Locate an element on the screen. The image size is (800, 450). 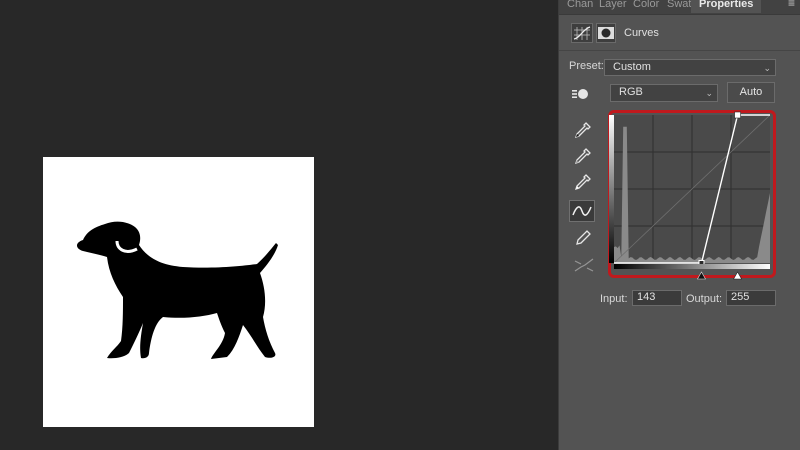
header-divider is located at coordinates (679, 50).